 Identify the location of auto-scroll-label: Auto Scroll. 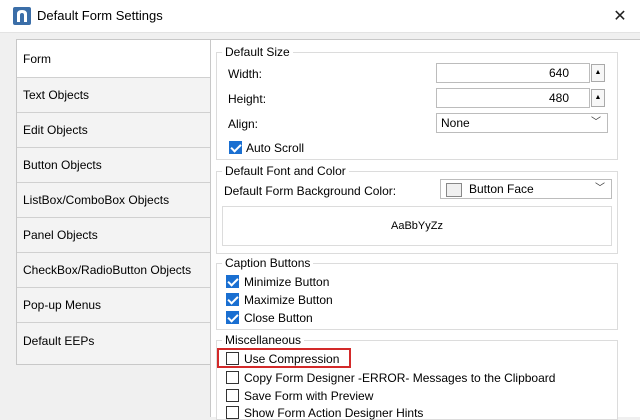
(275, 148).